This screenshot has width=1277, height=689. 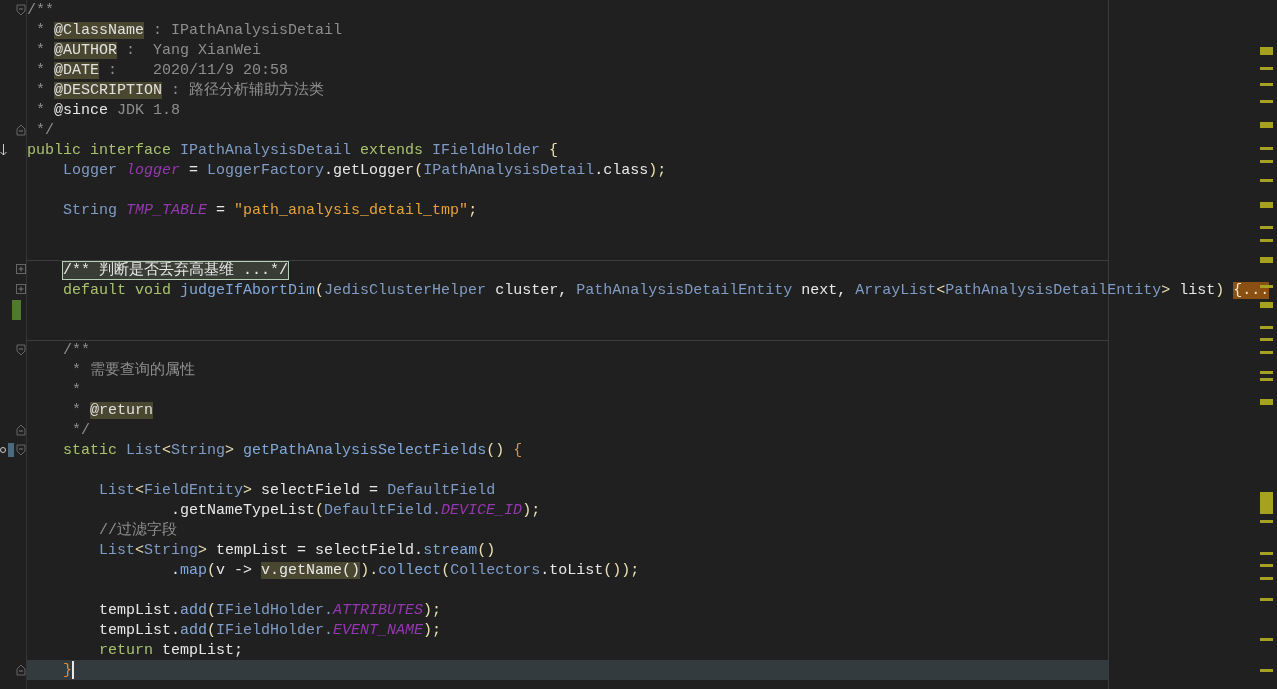 I want to click on code-line: * @DESCRIPTION : 路径分析辅助方法类, so click(x=180, y=91).